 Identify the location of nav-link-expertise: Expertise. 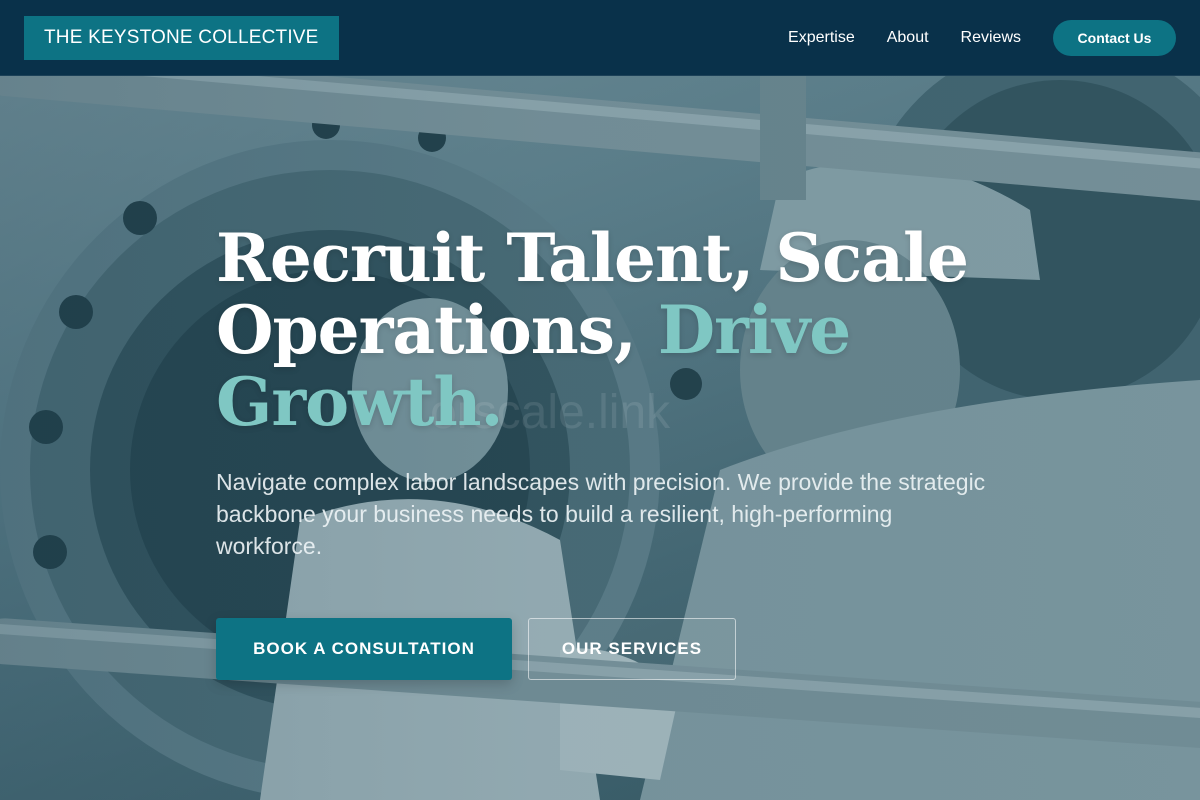
(821, 38).